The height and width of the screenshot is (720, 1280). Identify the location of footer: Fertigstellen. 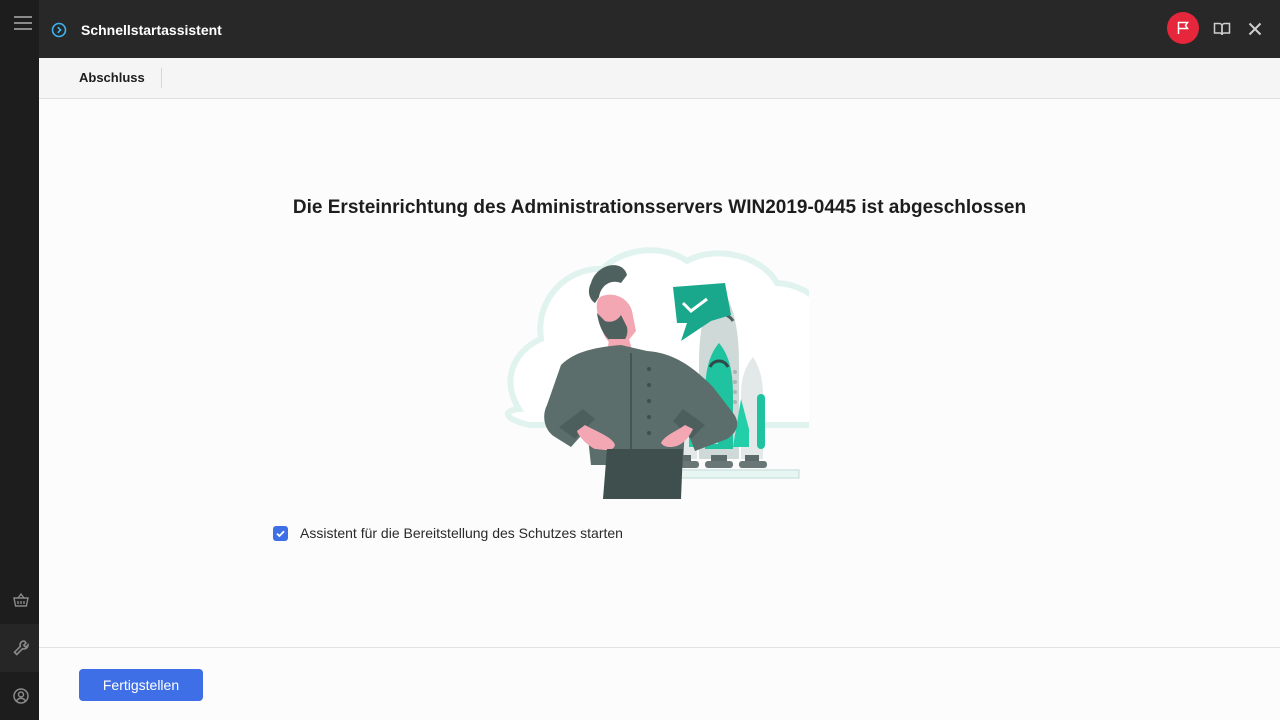
(659, 683).